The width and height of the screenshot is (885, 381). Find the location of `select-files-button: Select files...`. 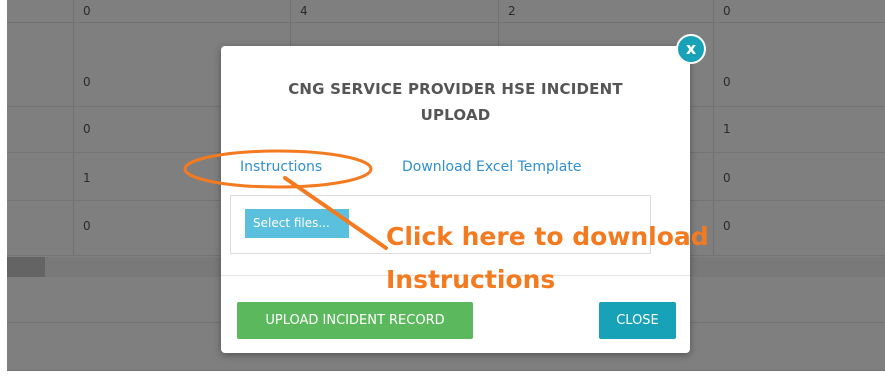

select-files-button: Select files... is located at coordinates (297, 223).